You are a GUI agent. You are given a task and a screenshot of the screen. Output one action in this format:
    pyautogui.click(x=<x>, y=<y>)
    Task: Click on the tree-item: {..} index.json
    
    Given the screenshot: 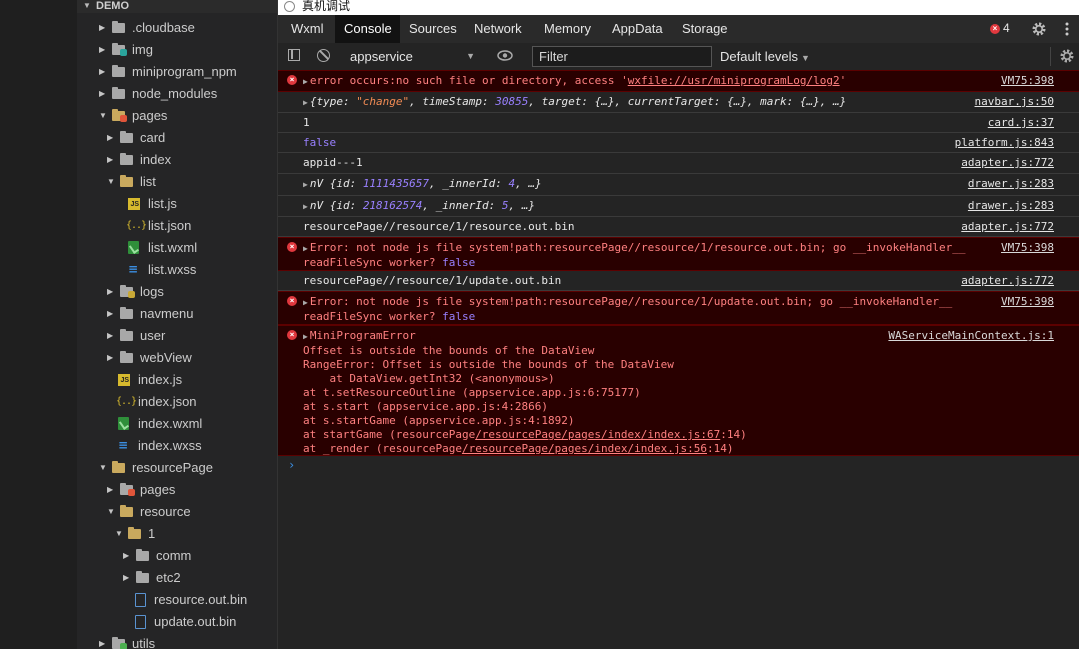 What is the action you would take?
    pyautogui.click(x=177, y=402)
    